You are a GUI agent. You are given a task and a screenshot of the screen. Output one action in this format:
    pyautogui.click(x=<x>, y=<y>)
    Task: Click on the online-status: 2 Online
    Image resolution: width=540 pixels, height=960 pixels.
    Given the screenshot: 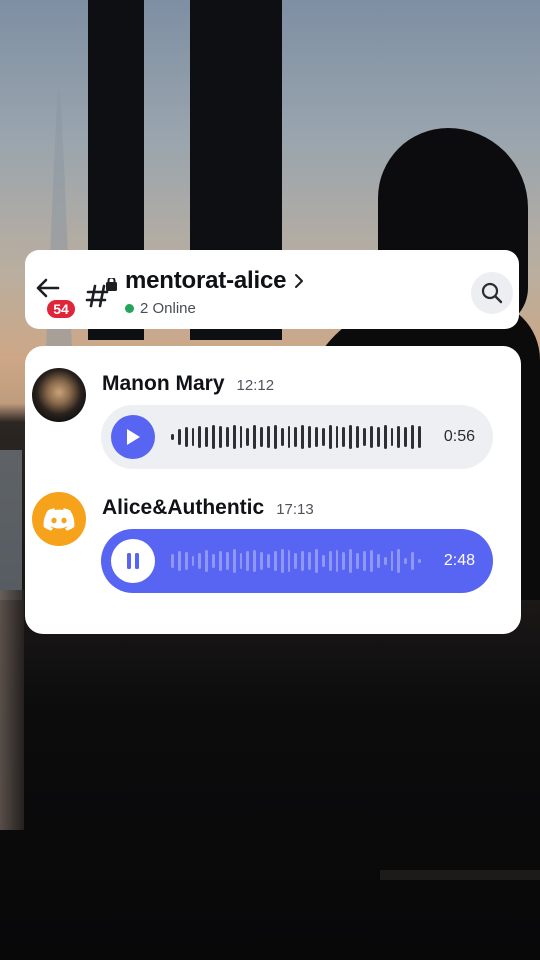 What is the action you would take?
    pyautogui.click(x=160, y=308)
    